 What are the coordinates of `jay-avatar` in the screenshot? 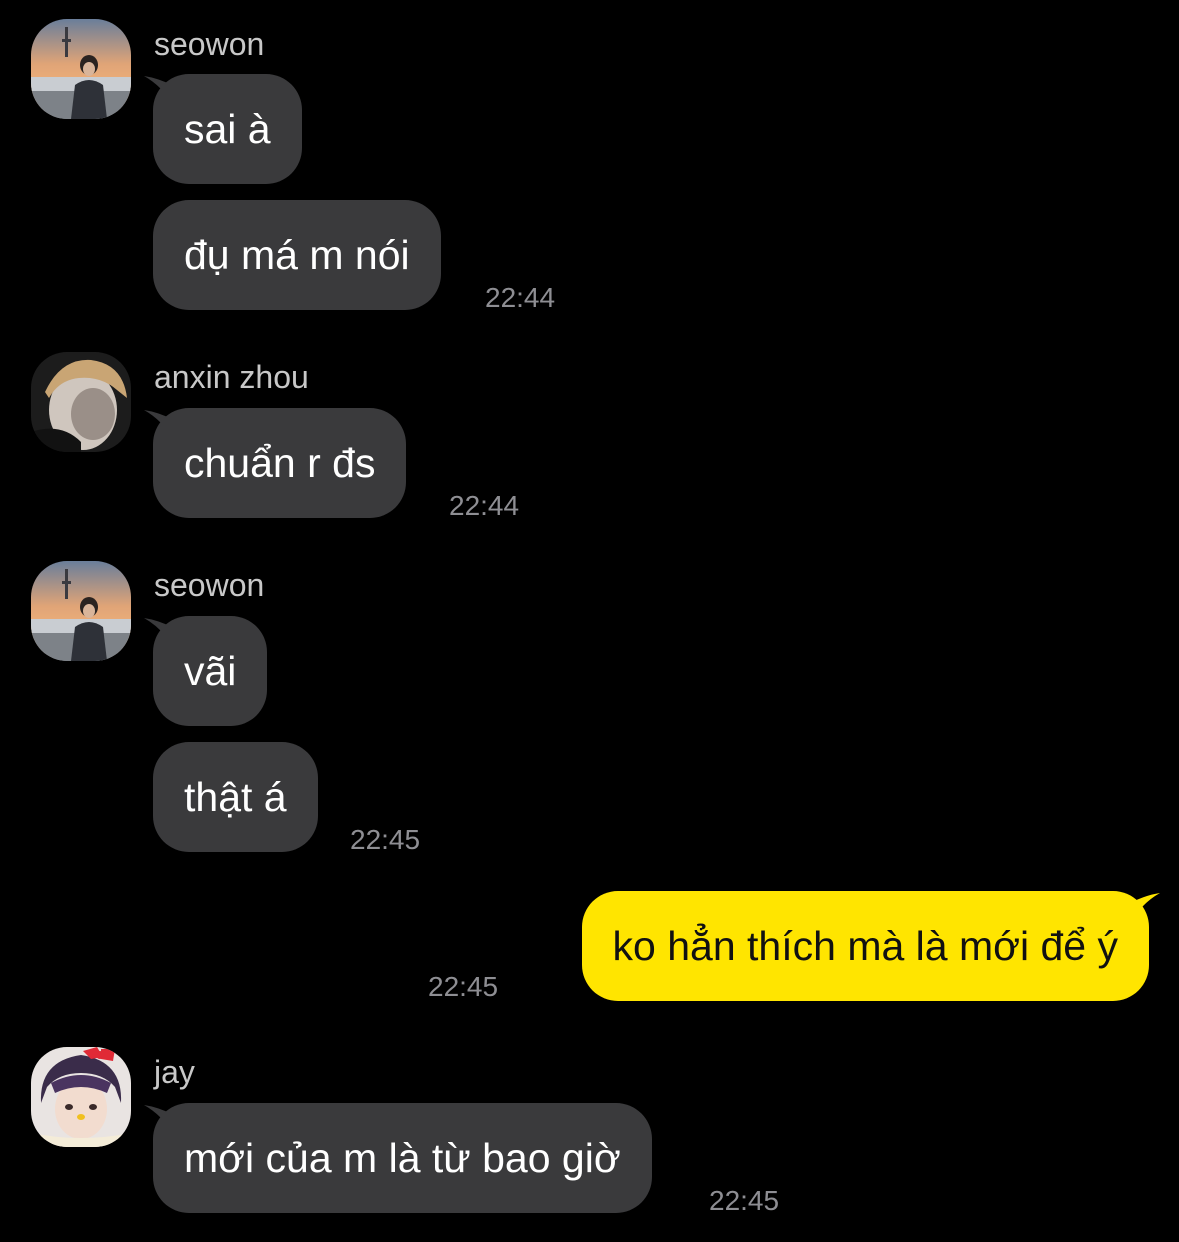 It's located at (81, 1097).